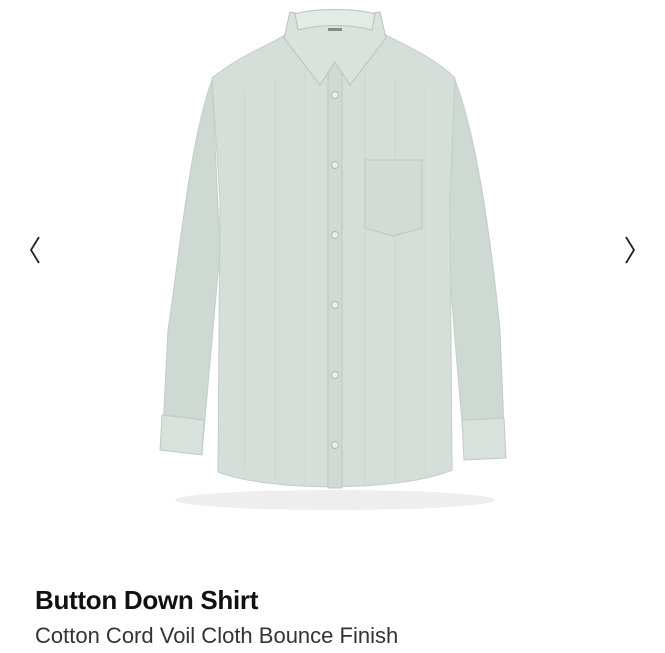 This screenshot has width=665, height=653. I want to click on previous-image-button, so click(35, 250).